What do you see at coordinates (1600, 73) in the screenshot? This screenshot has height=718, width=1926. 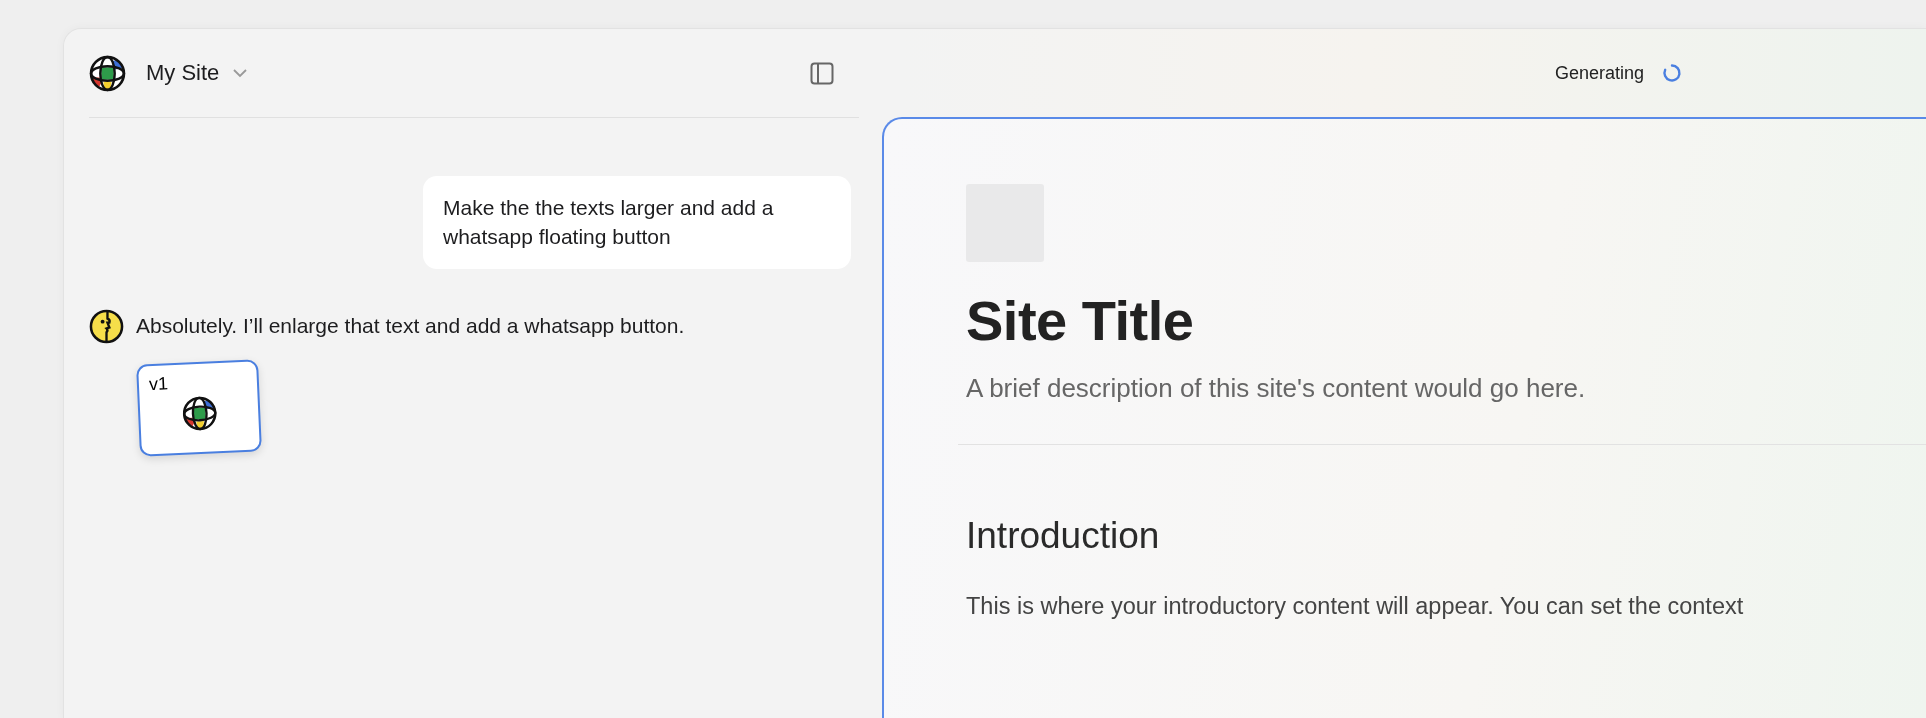 I see `status-text: Generating` at bounding box center [1600, 73].